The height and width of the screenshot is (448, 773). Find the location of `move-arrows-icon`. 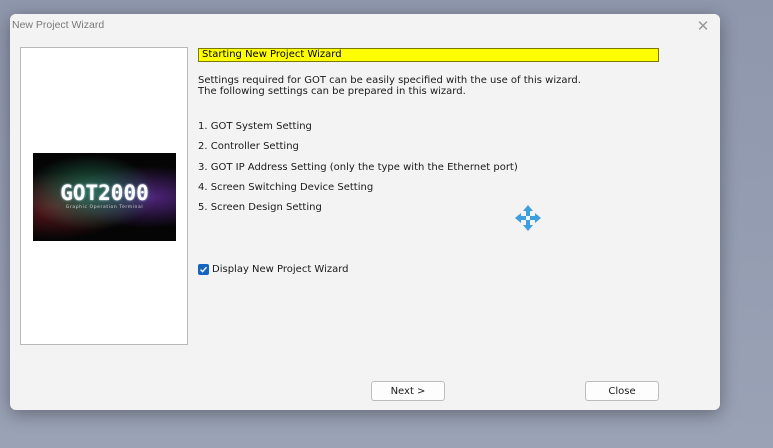

move-arrows-icon is located at coordinates (528, 218).